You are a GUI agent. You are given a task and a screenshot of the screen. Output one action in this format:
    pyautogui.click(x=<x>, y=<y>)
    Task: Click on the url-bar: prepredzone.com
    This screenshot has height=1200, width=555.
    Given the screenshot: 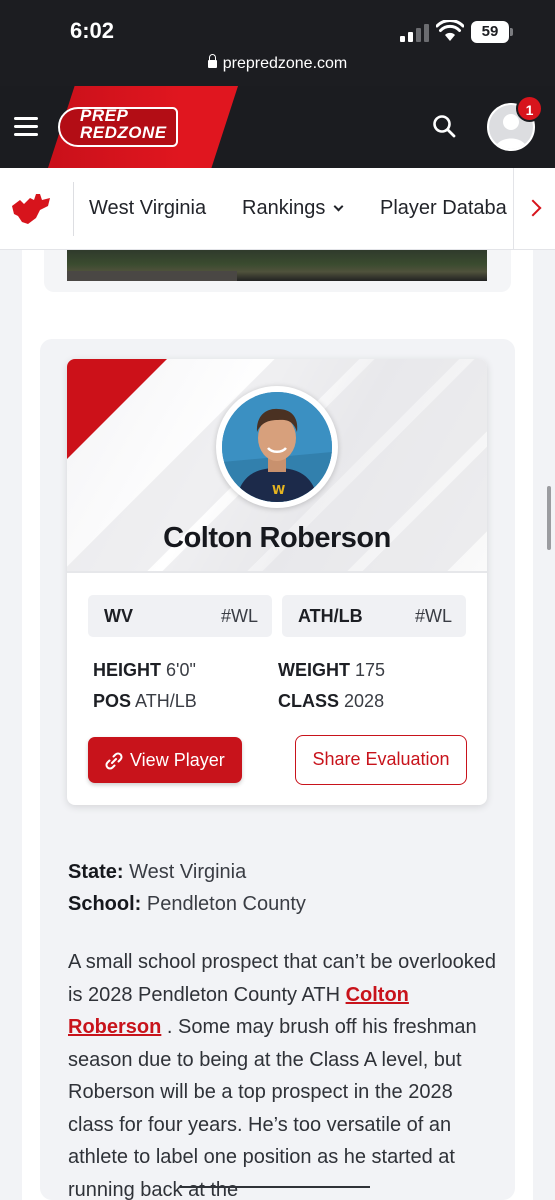 What is the action you would take?
    pyautogui.click(x=277, y=63)
    